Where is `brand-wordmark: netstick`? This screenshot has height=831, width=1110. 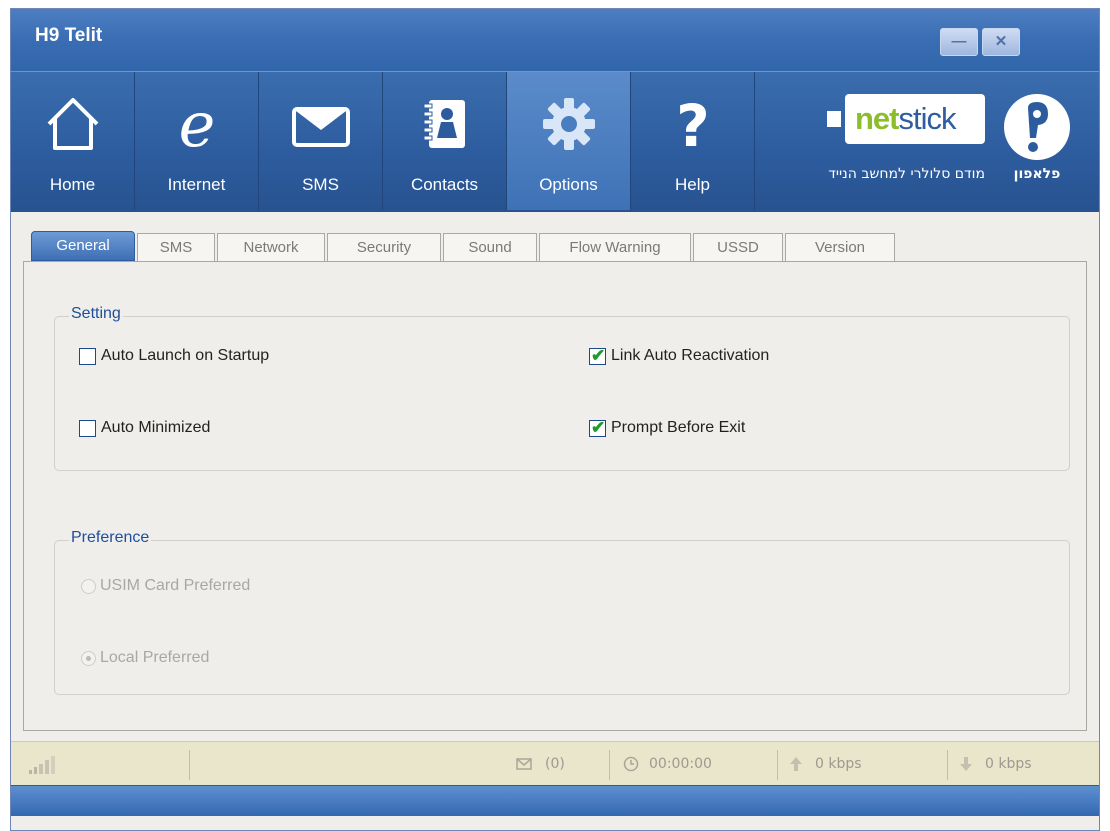 brand-wordmark: netstick is located at coordinates (906, 118).